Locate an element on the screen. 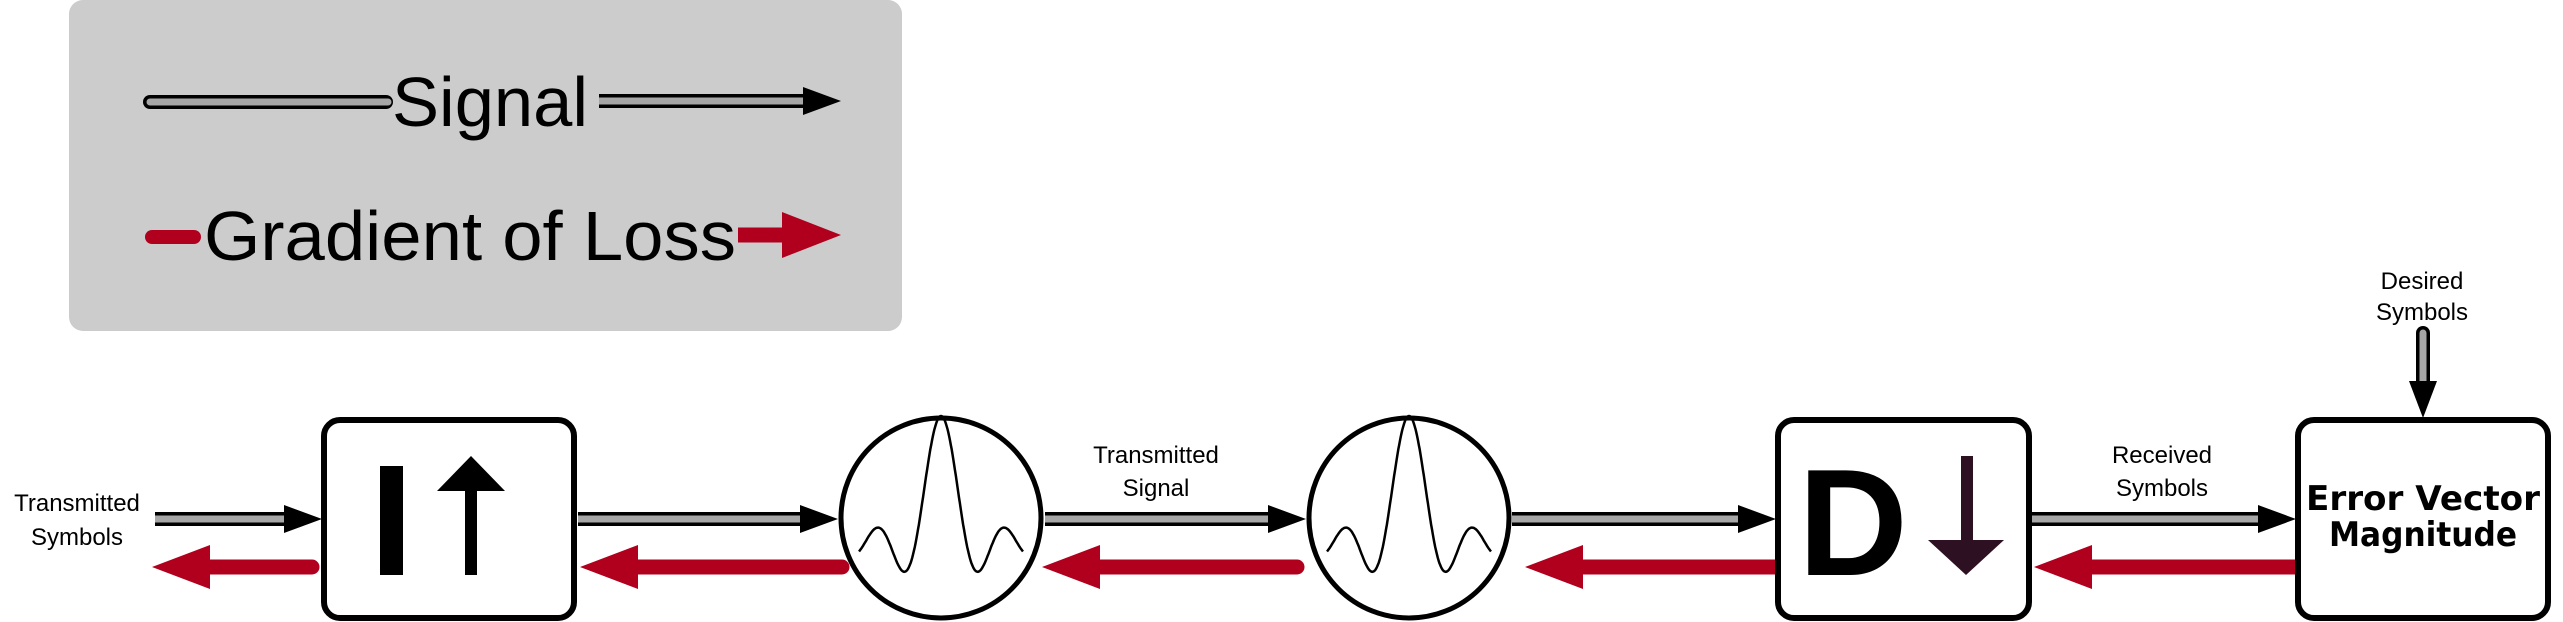 The image size is (2563, 622). gradient-arrow-to-upsample is located at coordinates (715, 567).